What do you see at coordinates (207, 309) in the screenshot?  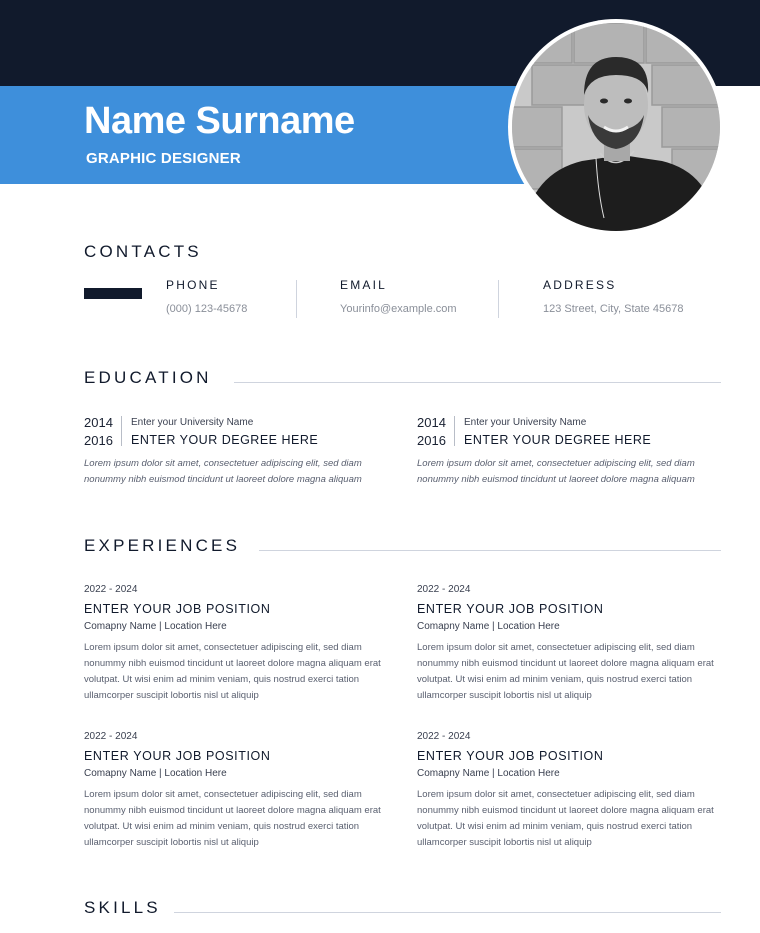 I see `phone-value: (000) 123-45678` at bounding box center [207, 309].